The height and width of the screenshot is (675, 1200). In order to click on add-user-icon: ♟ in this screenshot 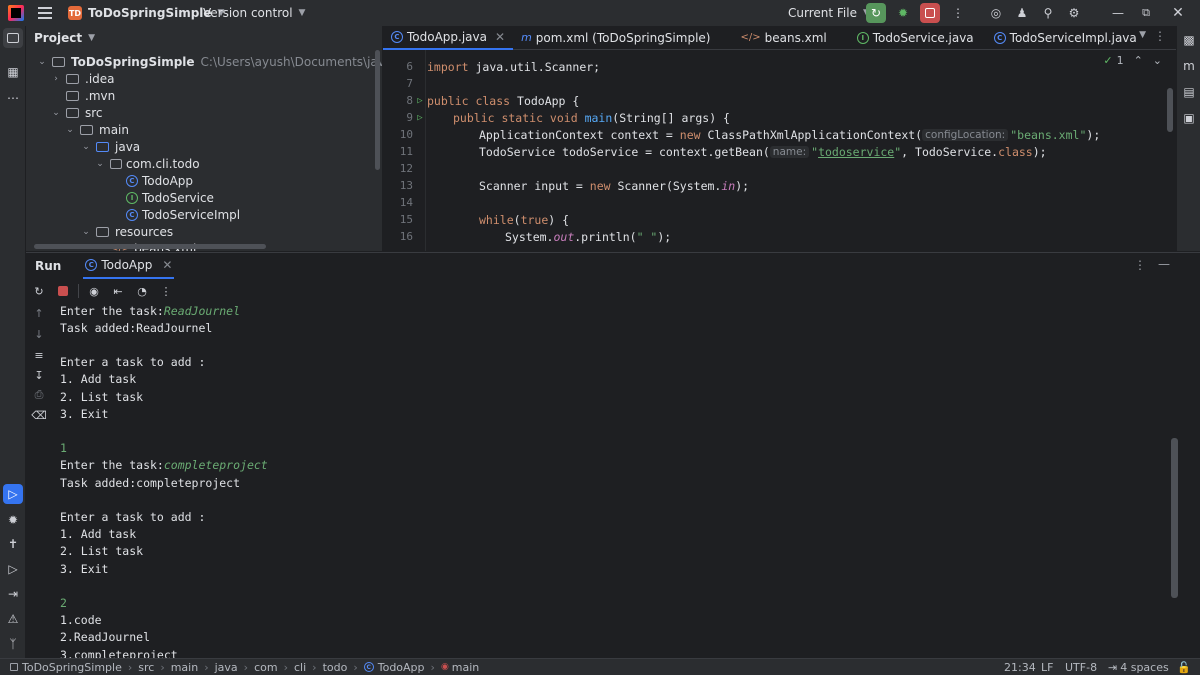, I will do `click(1022, 13)`.